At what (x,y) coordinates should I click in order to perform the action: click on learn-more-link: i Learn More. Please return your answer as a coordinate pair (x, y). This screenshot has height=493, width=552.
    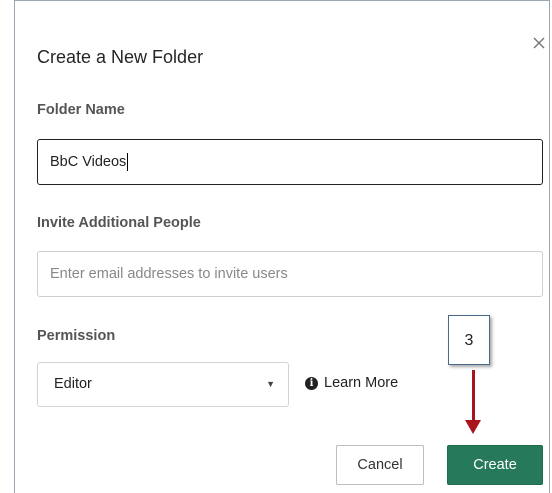
    Looking at the image, I should click on (351, 383).